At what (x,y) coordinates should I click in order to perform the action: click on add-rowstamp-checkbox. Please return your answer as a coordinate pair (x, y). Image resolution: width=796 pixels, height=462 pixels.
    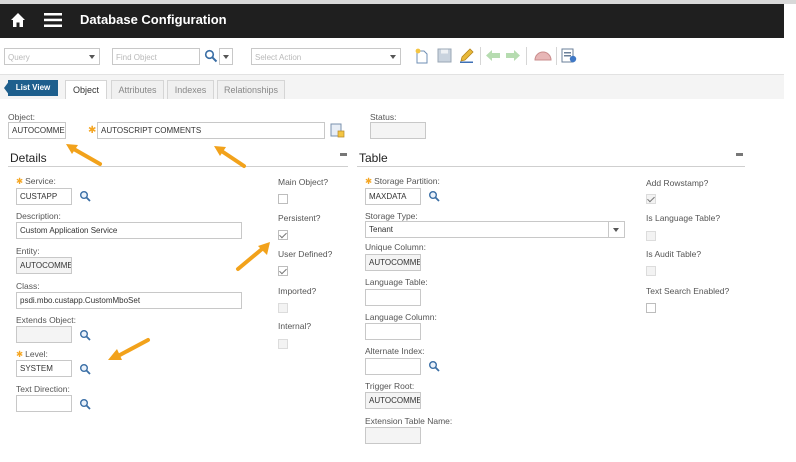
    Looking at the image, I should click on (651, 199).